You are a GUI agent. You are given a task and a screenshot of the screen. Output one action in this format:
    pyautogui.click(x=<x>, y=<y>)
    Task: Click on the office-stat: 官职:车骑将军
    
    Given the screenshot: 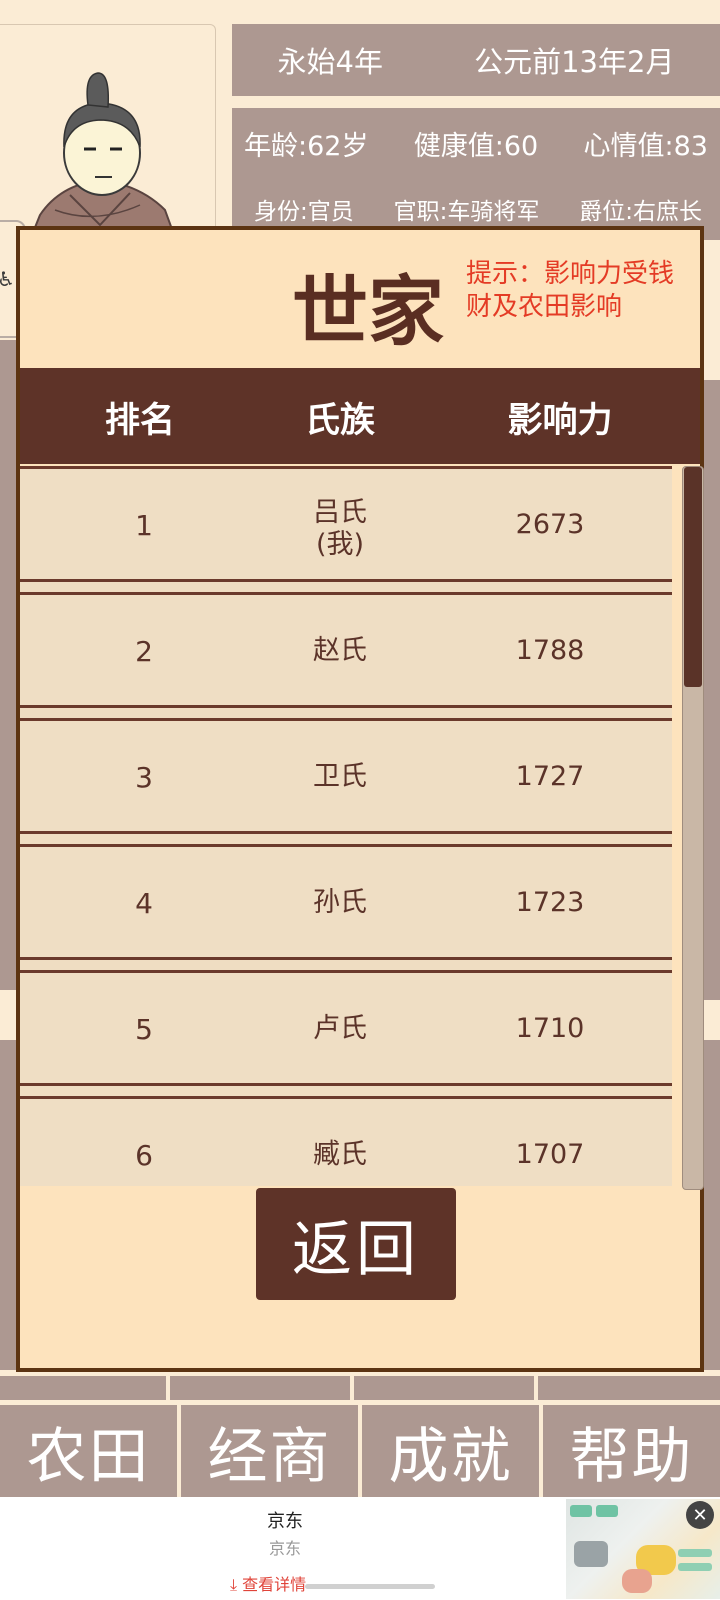 What is the action you would take?
    pyautogui.click(x=466, y=212)
    